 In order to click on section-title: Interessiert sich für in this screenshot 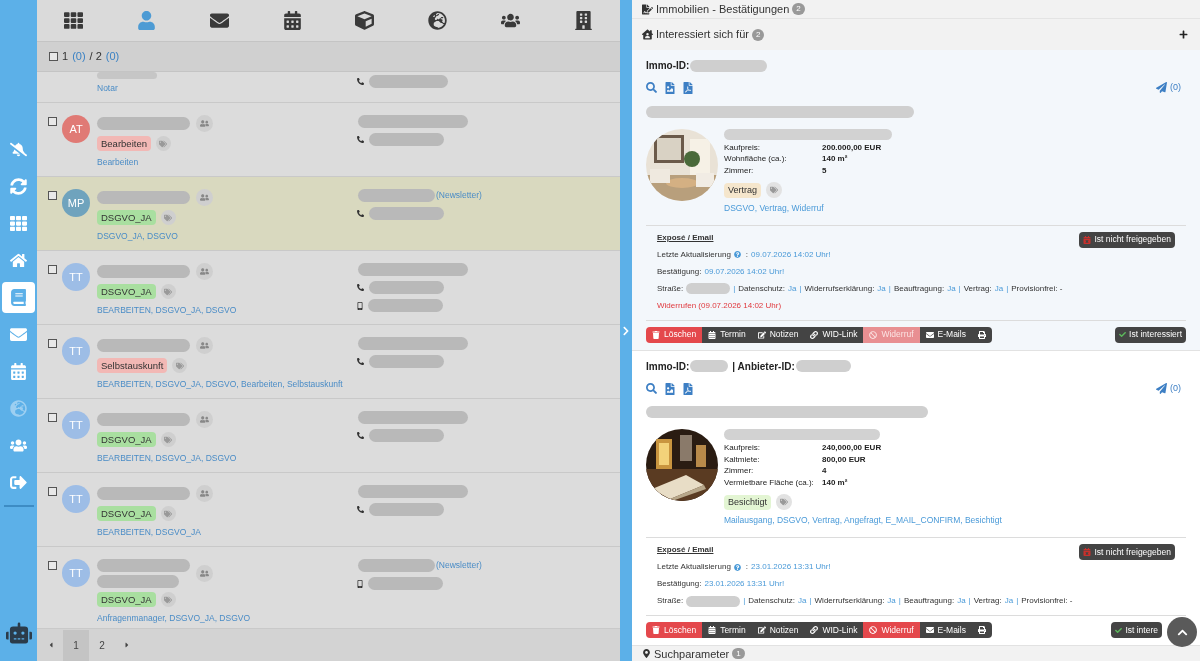, I will do `click(702, 35)`.